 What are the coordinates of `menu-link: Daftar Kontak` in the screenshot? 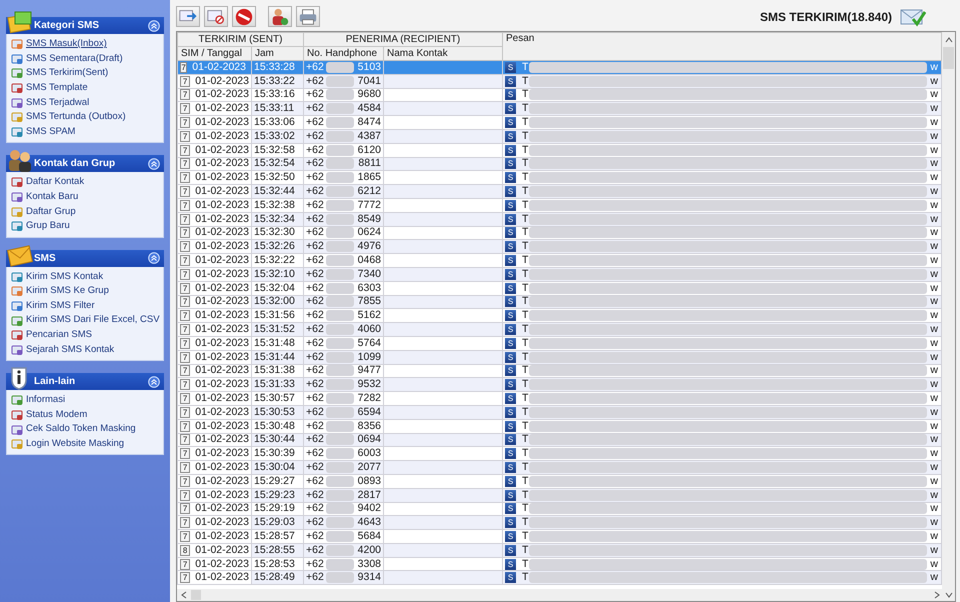 It's located at (55, 182).